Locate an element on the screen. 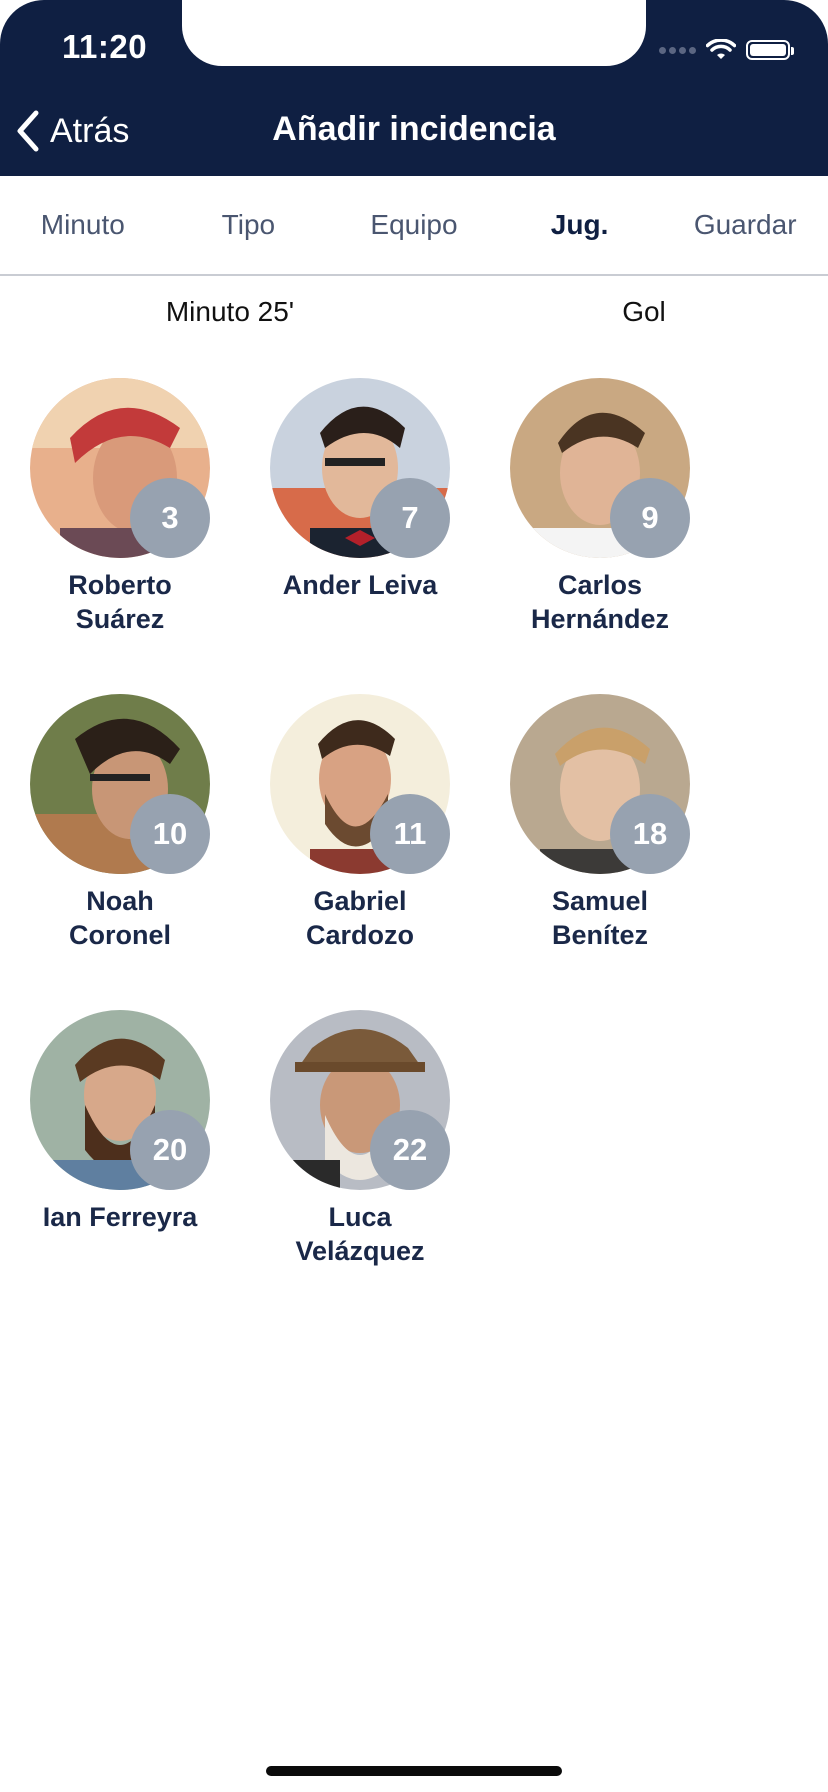 This screenshot has width=828, height=1792. player-number-badge: 7 is located at coordinates (410, 518).